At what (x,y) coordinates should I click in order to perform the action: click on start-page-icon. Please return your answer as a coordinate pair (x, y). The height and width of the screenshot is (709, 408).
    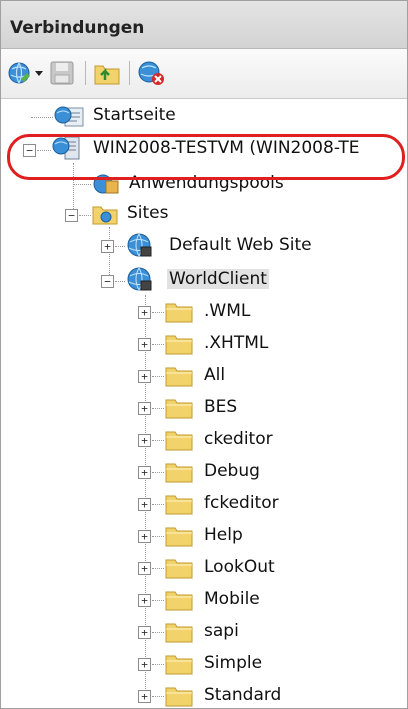
    Looking at the image, I should click on (69, 116).